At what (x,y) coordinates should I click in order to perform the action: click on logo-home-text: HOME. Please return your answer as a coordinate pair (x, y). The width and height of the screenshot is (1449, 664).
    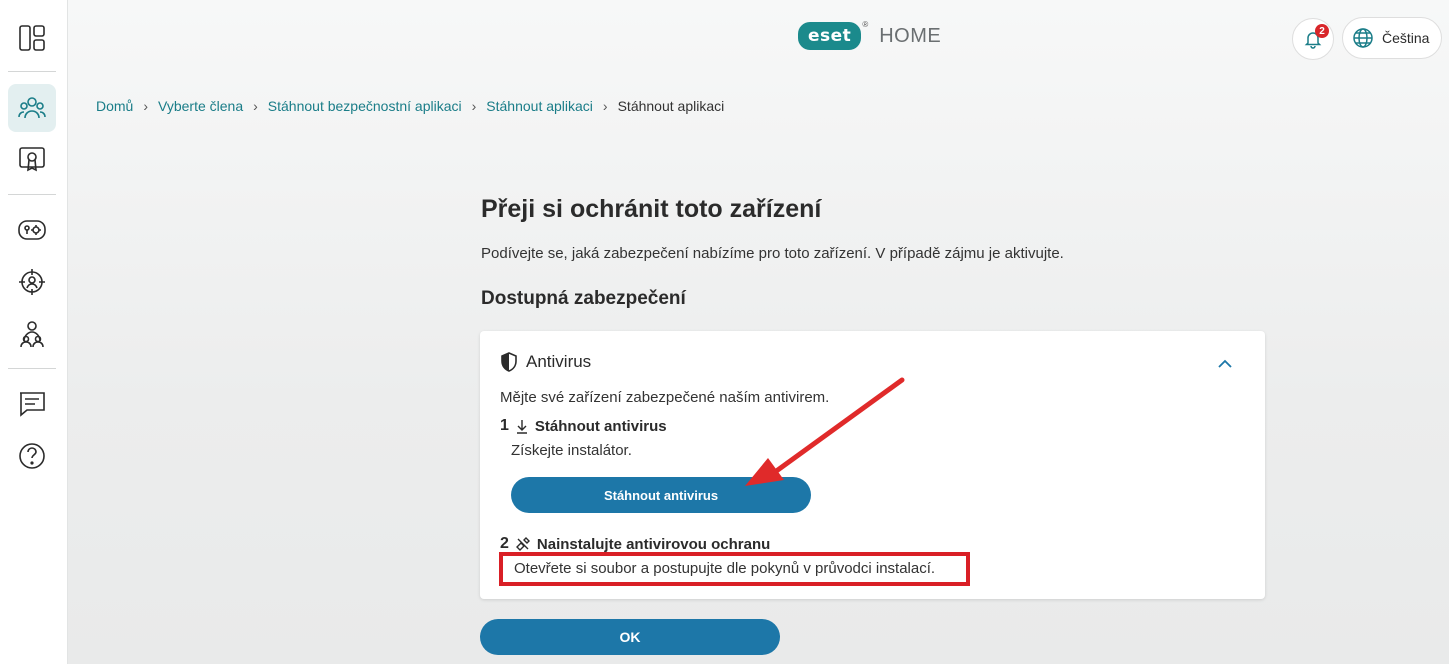
    Looking at the image, I should click on (910, 35).